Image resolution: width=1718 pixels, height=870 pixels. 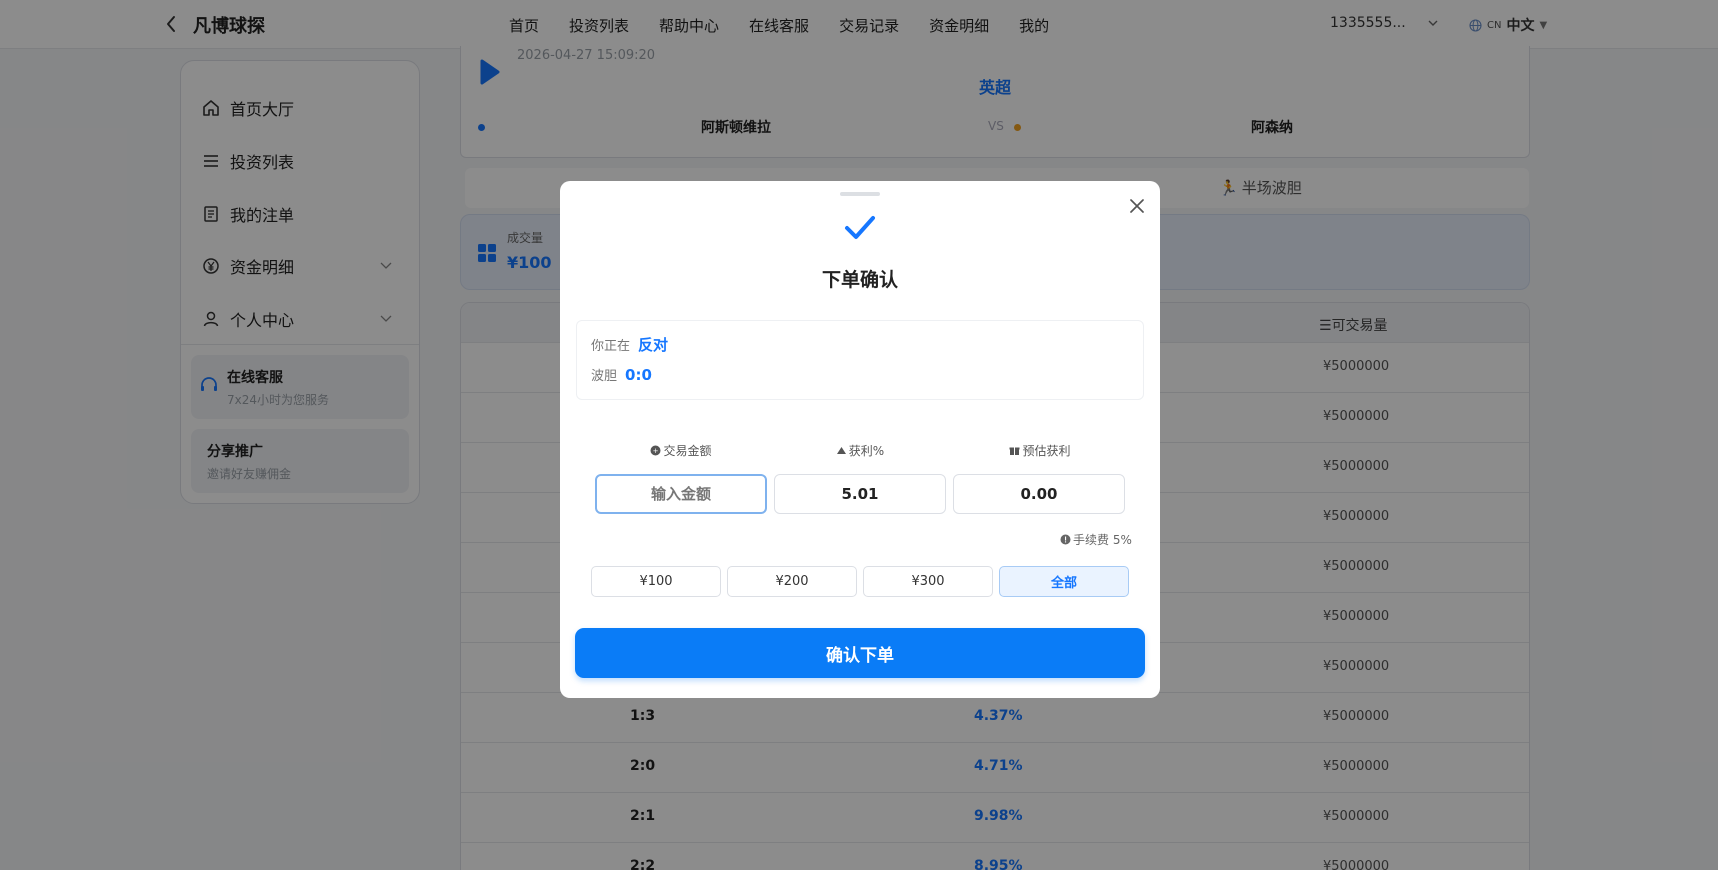 I want to click on market-row: 波胆 0:0, so click(x=621, y=374).